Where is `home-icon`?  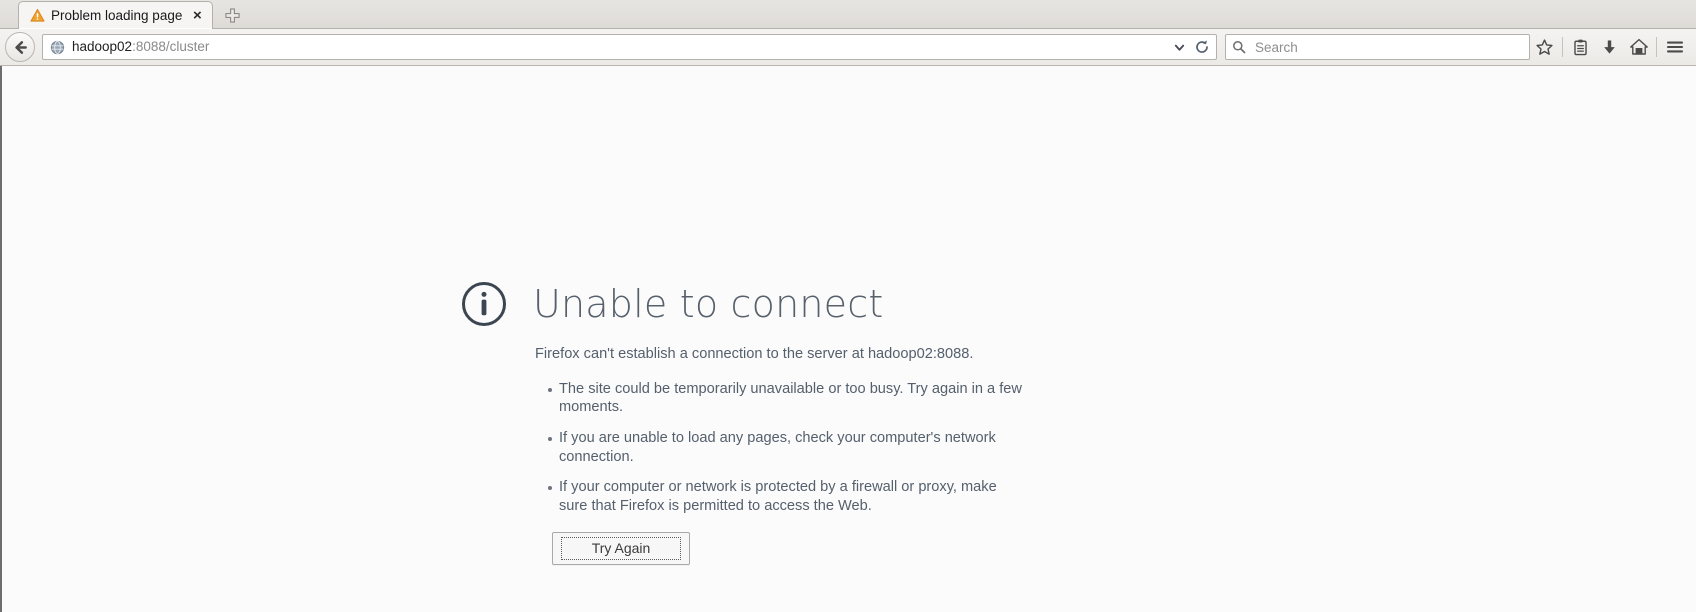 home-icon is located at coordinates (1638, 46).